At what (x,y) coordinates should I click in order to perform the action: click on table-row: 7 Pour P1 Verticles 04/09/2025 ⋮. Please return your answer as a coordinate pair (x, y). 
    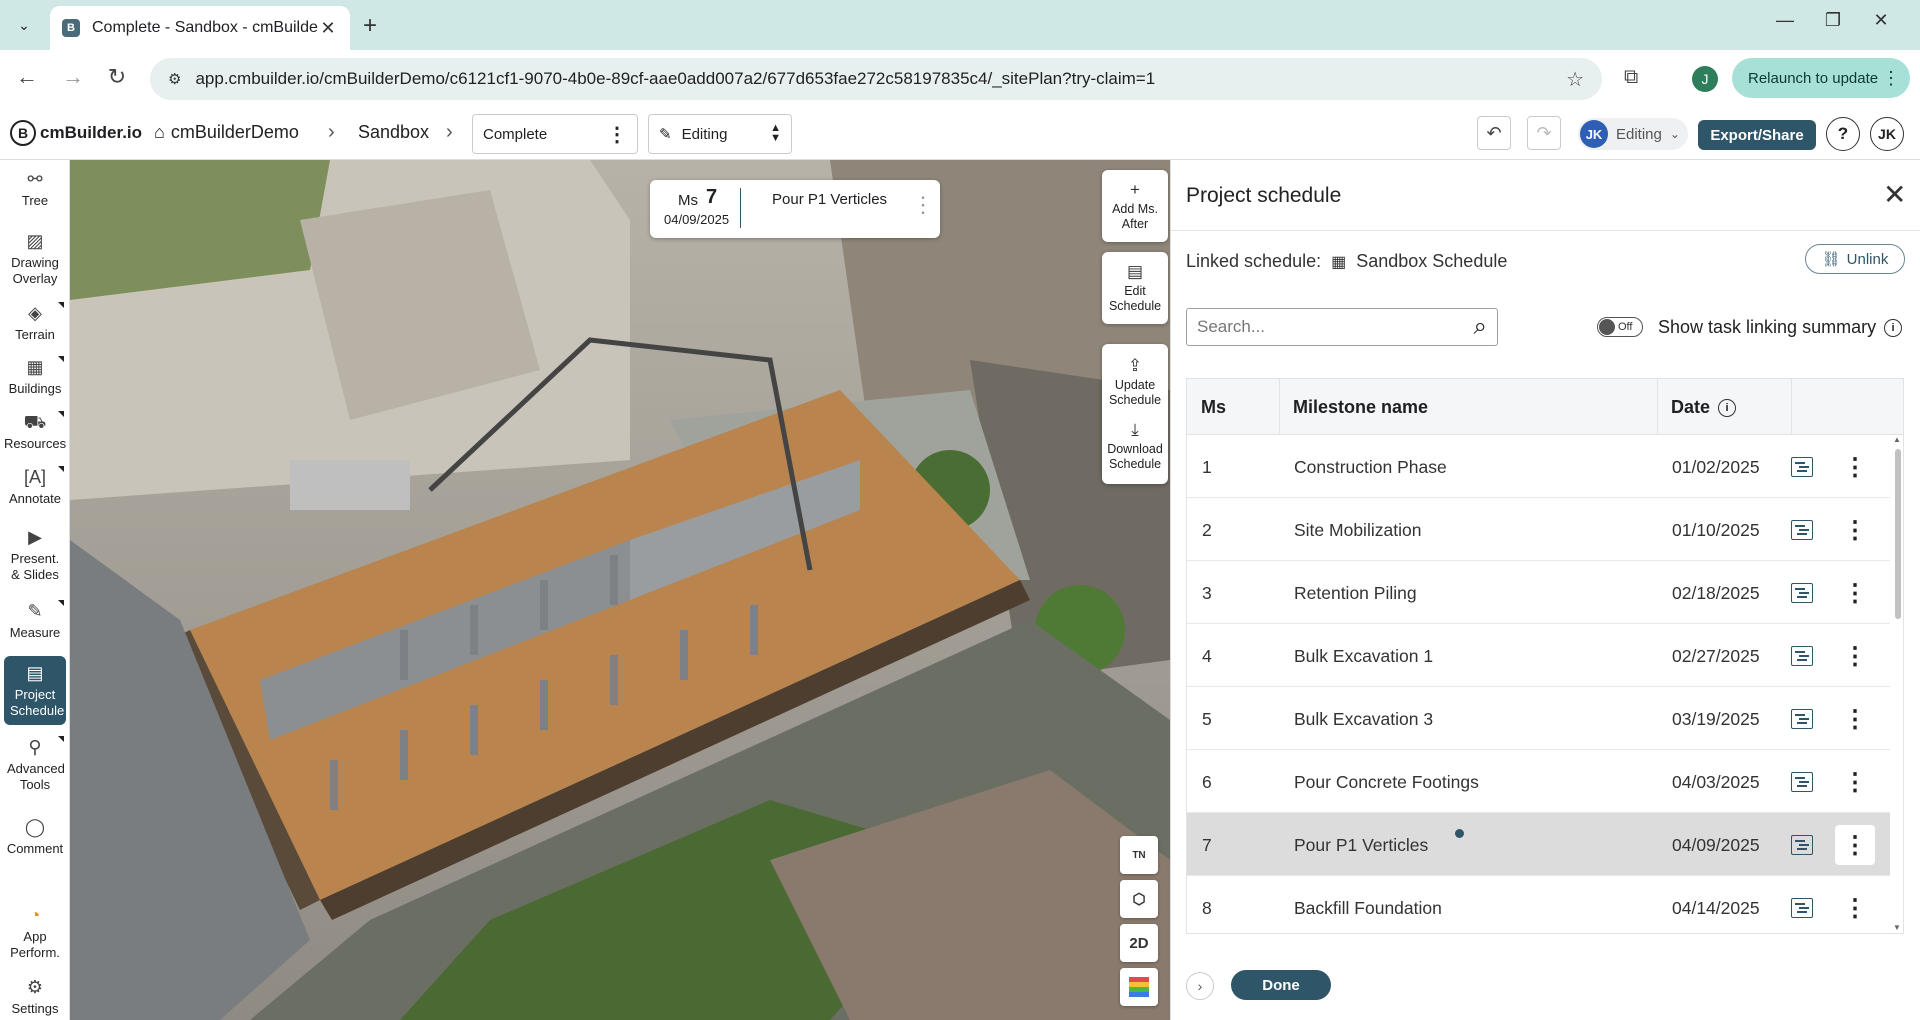
    Looking at the image, I should click on (1538, 844).